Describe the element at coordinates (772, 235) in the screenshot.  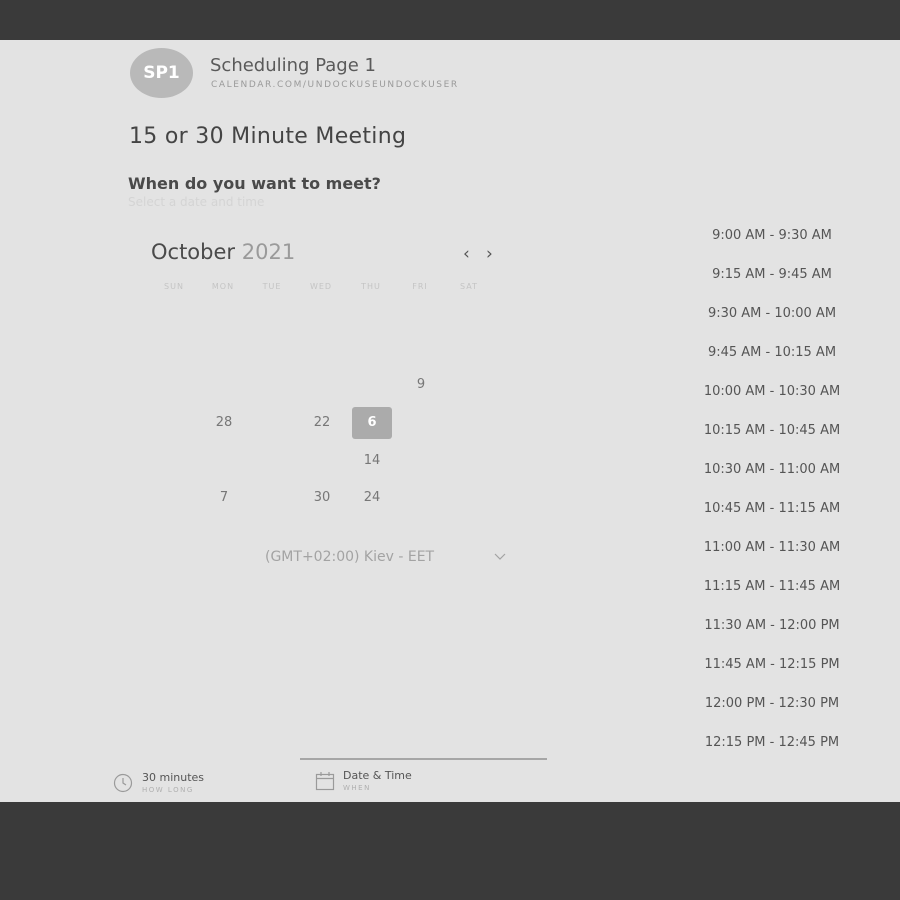
I see `time-slot: 9:00 AM - 9:30 AM` at that location.